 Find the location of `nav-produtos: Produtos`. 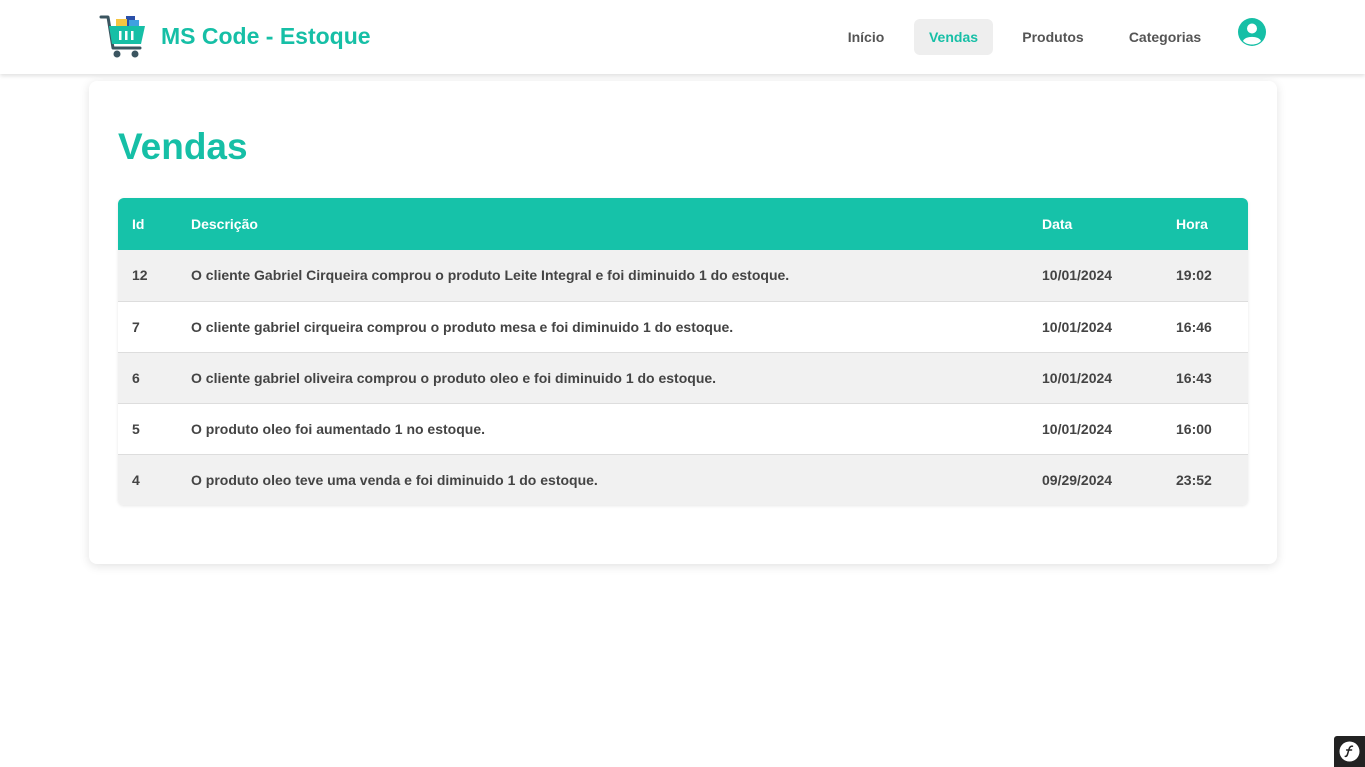

nav-produtos: Produtos is located at coordinates (1053, 37).